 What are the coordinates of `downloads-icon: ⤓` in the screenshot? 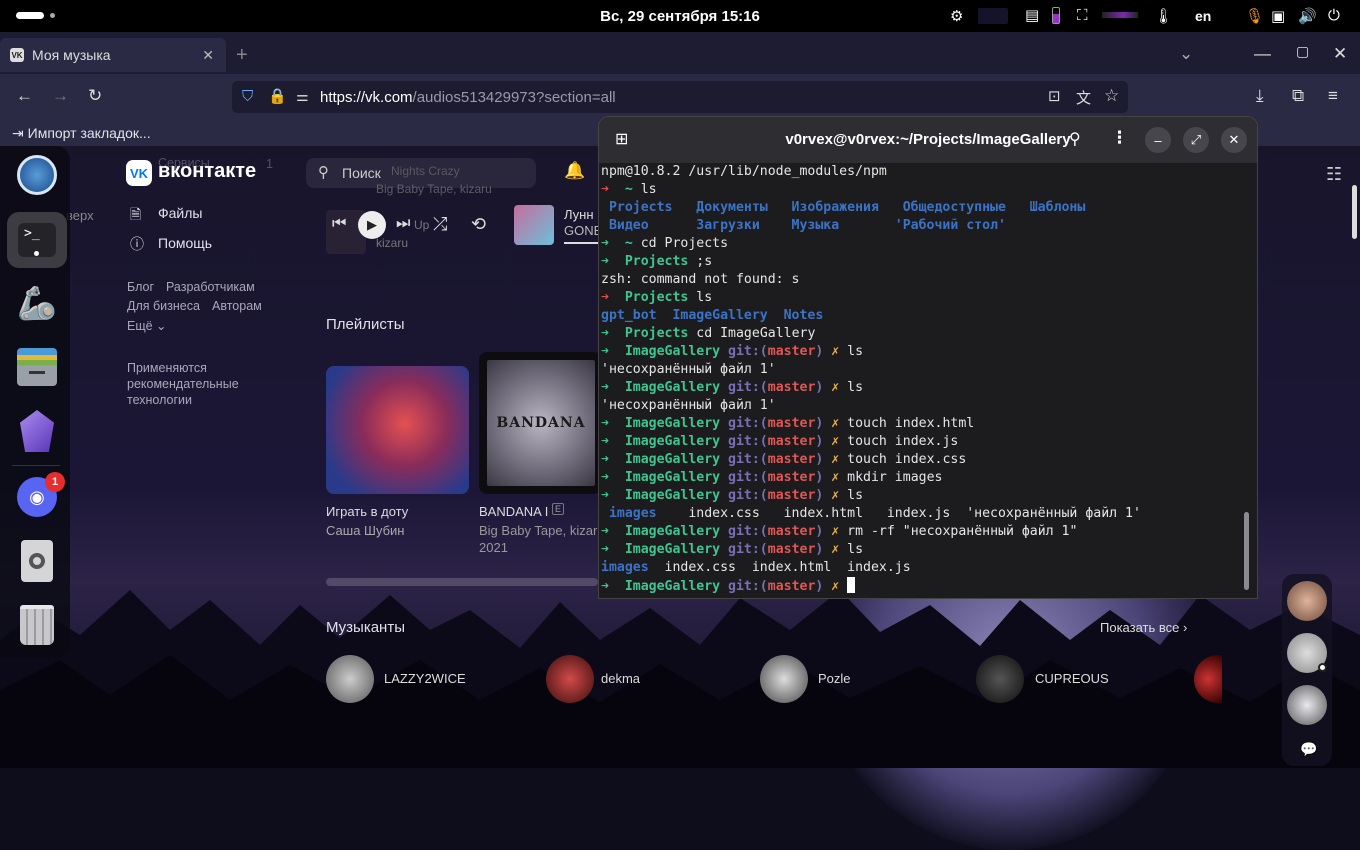 It's located at (1260, 96).